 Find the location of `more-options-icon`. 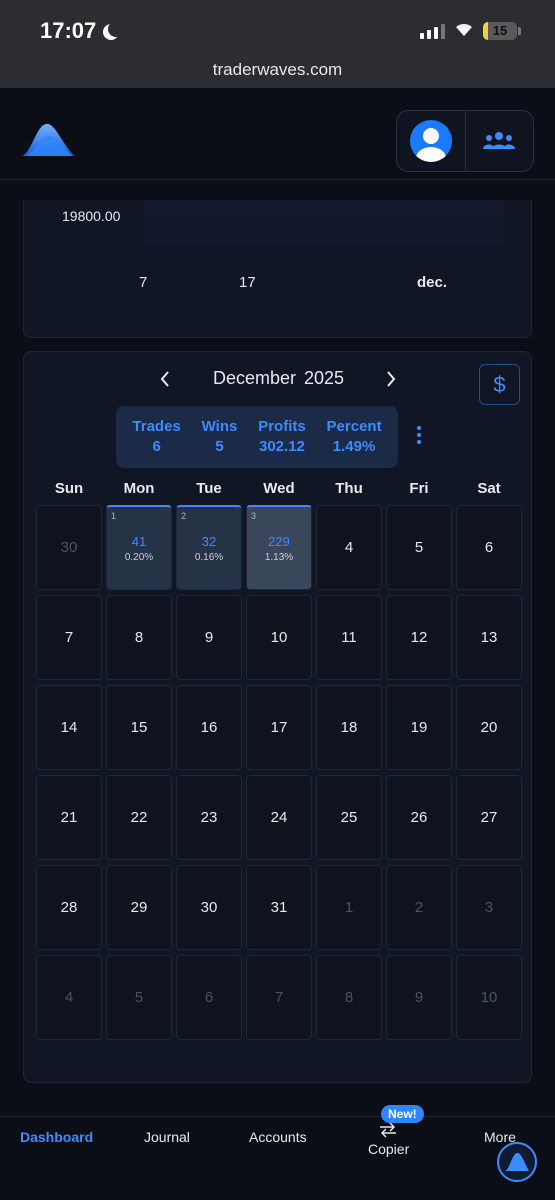

more-options-icon is located at coordinates (419, 435).